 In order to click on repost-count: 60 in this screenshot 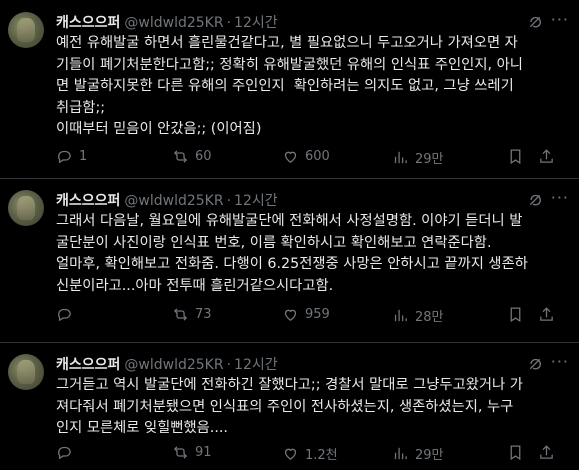, I will do `click(203, 156)`.